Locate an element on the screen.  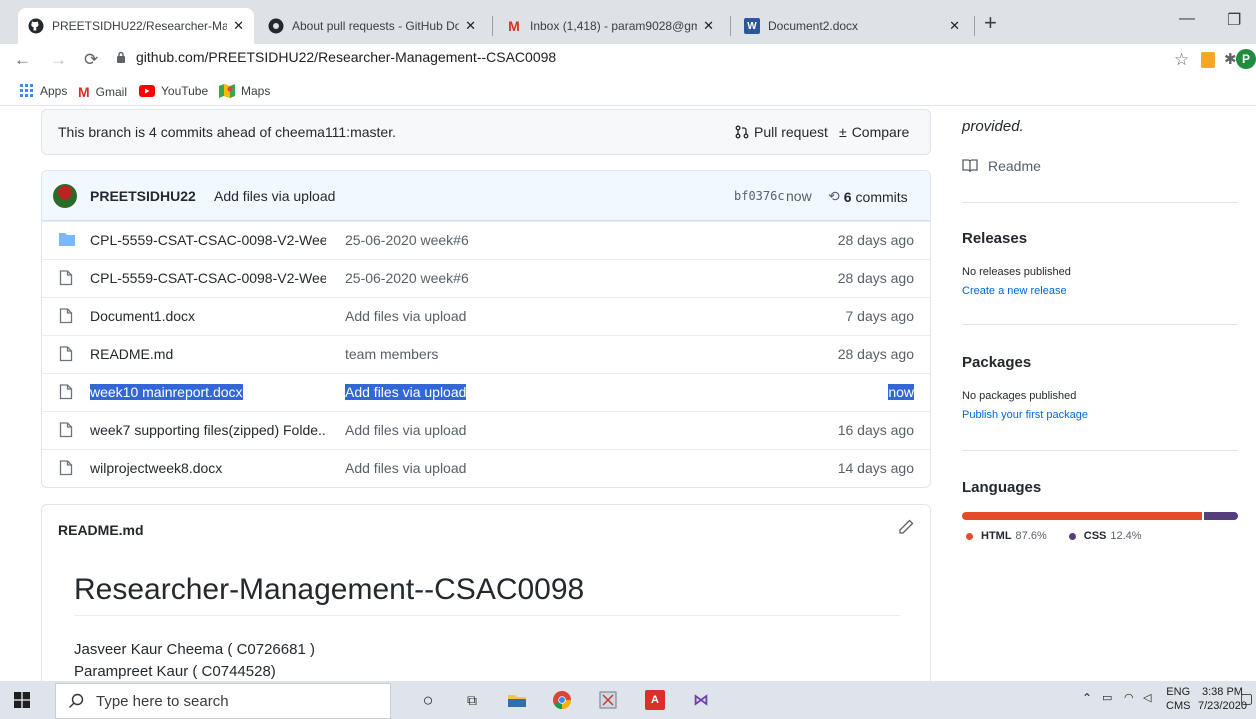
cortana-icon: ○ is located at coordinates (428, 700).